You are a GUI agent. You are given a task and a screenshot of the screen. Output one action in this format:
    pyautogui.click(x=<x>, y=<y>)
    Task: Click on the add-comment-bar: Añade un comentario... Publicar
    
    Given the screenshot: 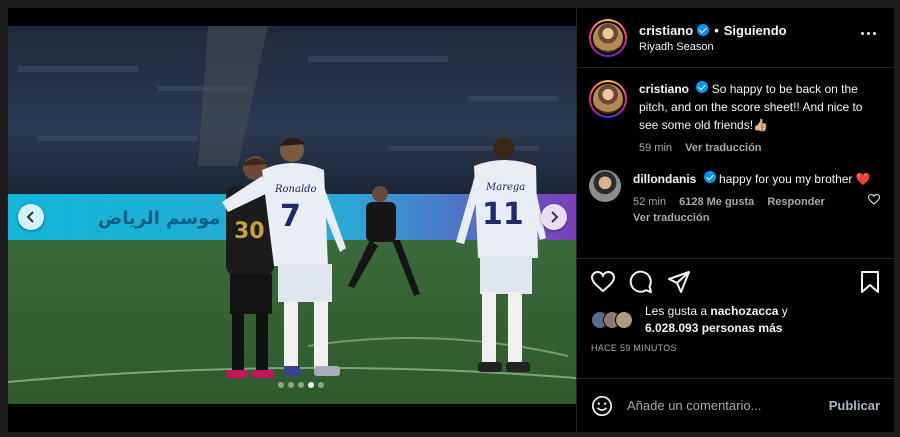 What is the action you would take?
    pyautogui.click(x=735, y=405)
    